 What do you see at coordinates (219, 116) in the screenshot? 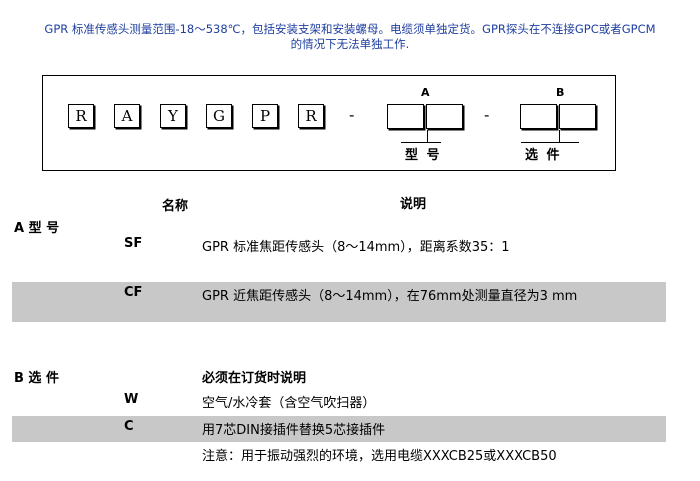
I see `code-letter-box: G` at bounding box center [219, 116].